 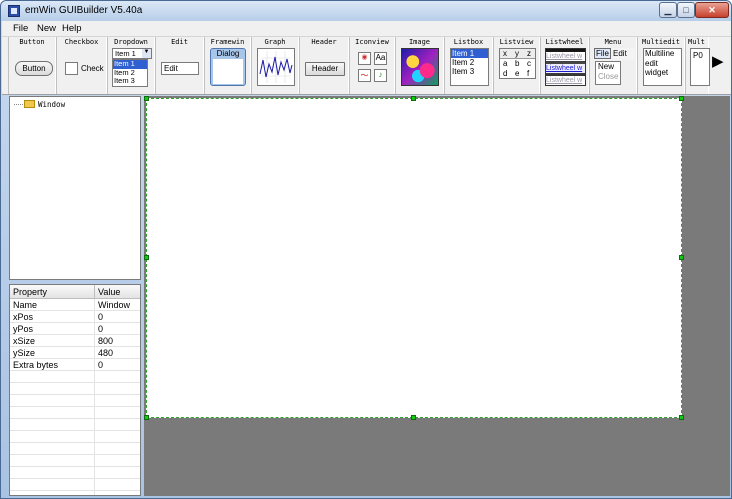 I want to click on tool-label-listbox: Listbox, so click(x=468, y=42).